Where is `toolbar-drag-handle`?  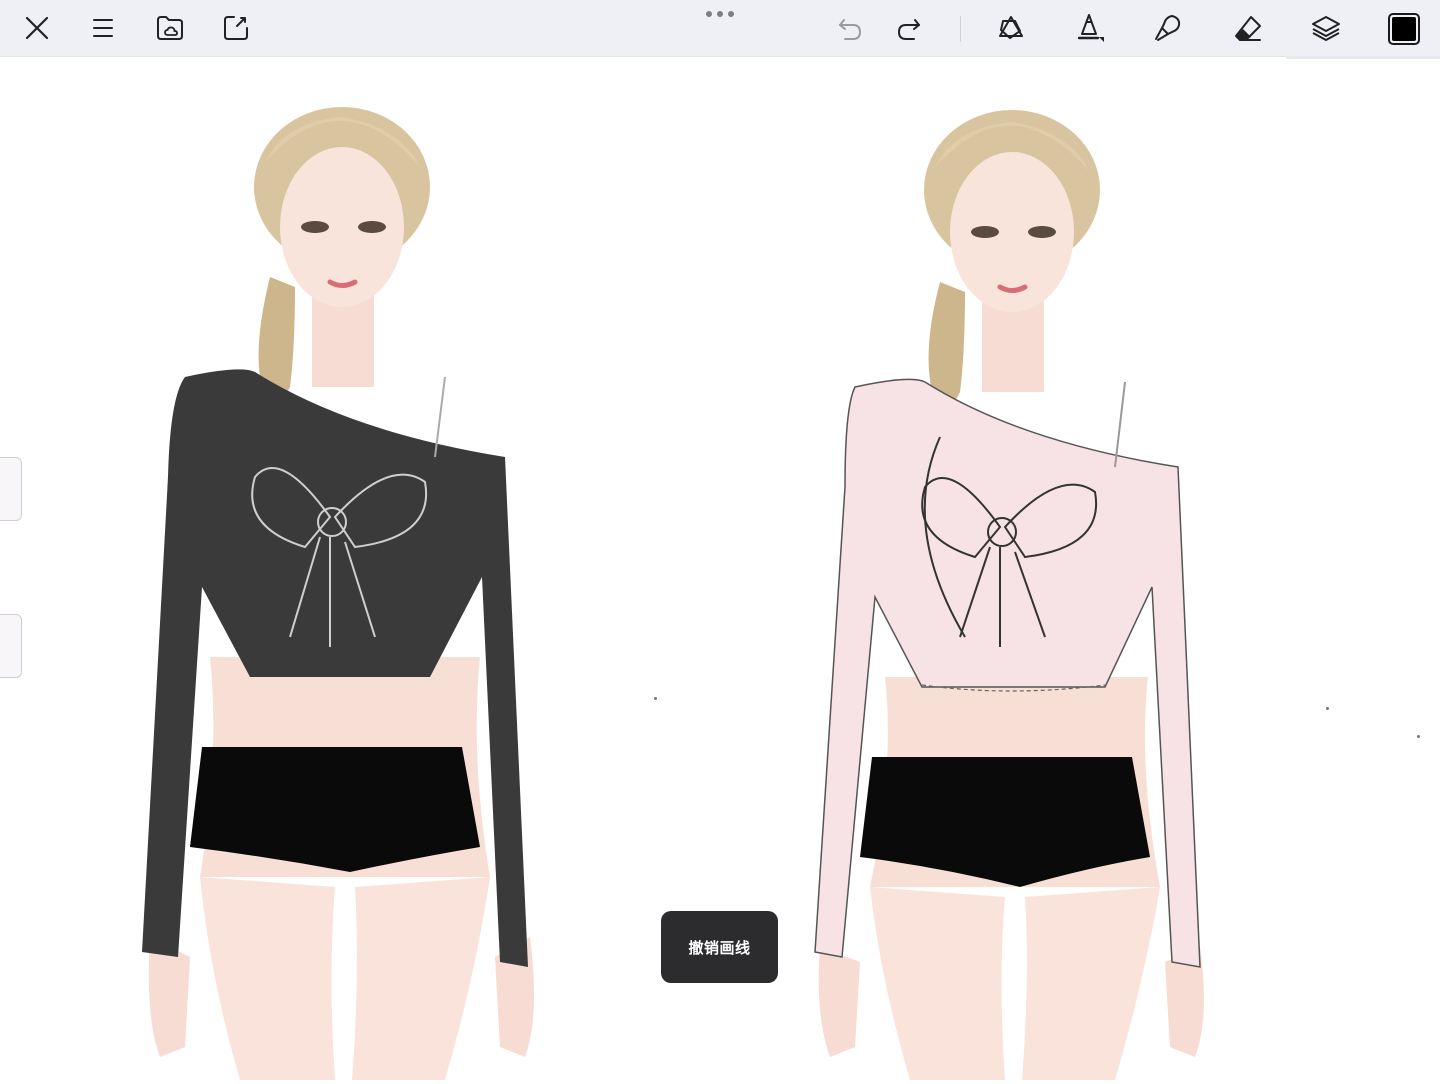 toolbar-drag-handle is located at coordinates (720, 13).